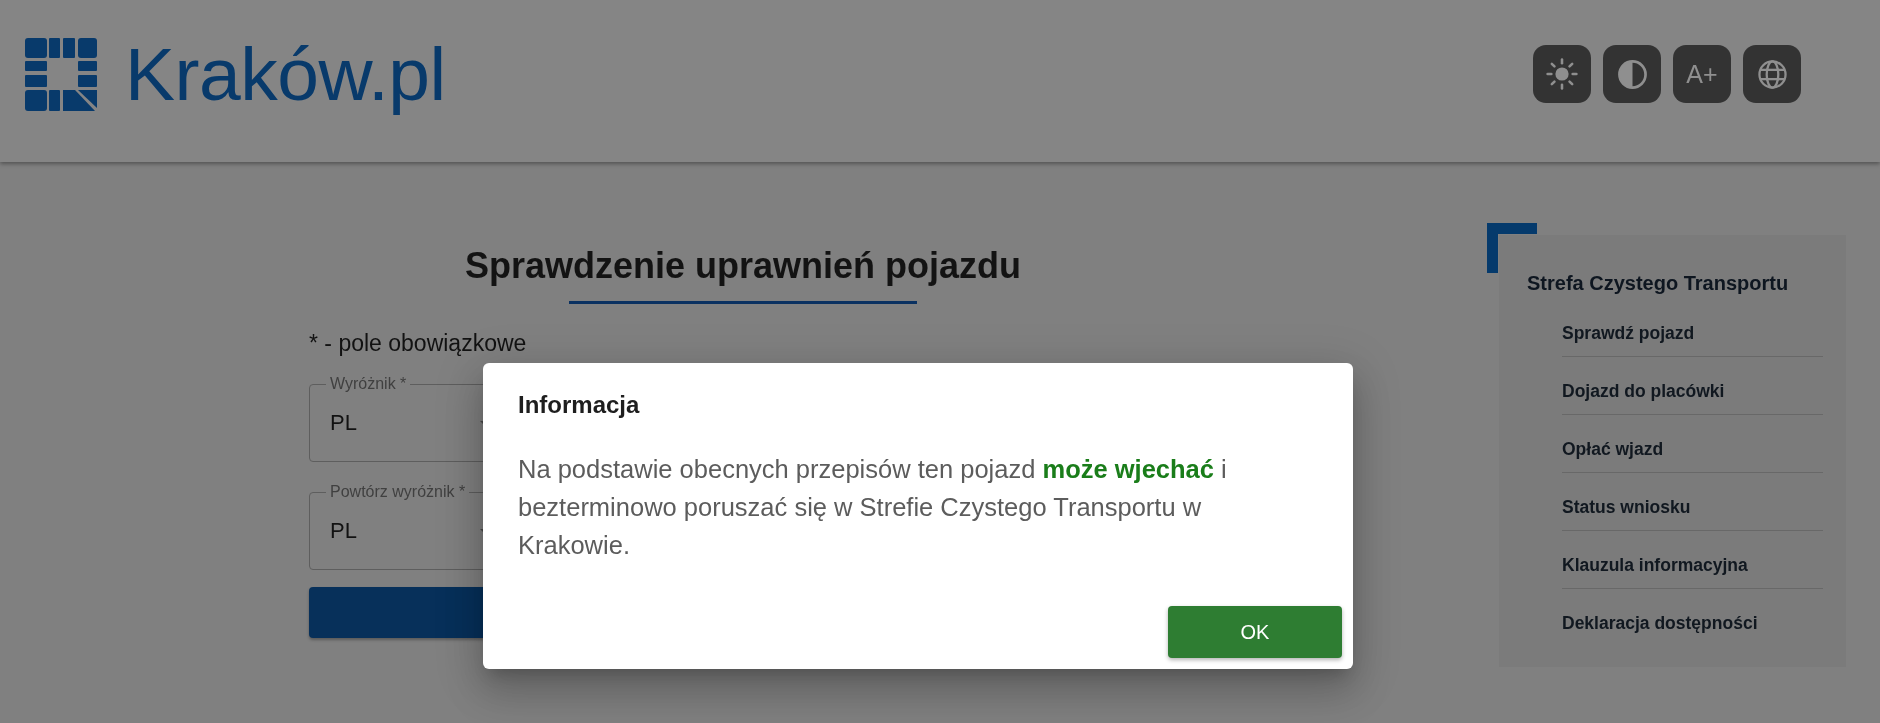 The height and width of the screenshot is (723, 1880). I want to click on ok-button: OK, so click(1255, 632).